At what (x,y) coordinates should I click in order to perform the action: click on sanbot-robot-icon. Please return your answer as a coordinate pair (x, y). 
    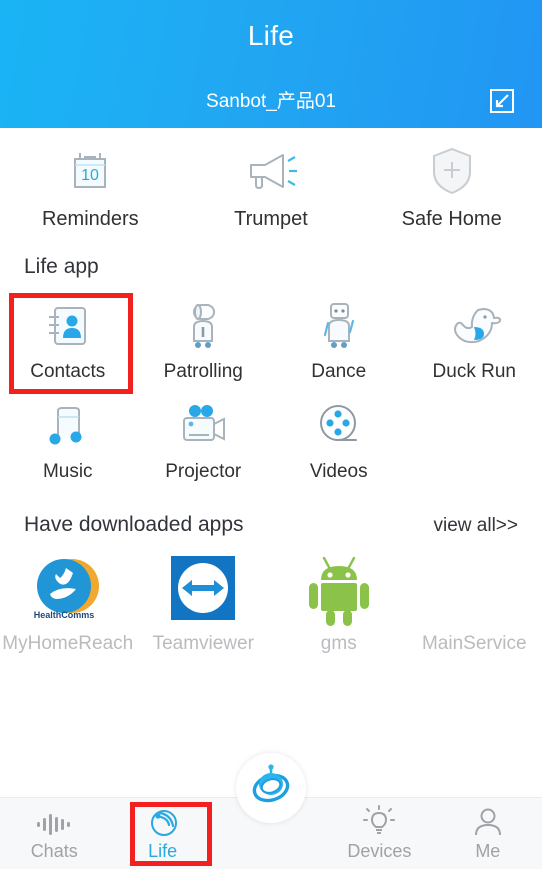
    Looking at the image, I should click on (271, 788).